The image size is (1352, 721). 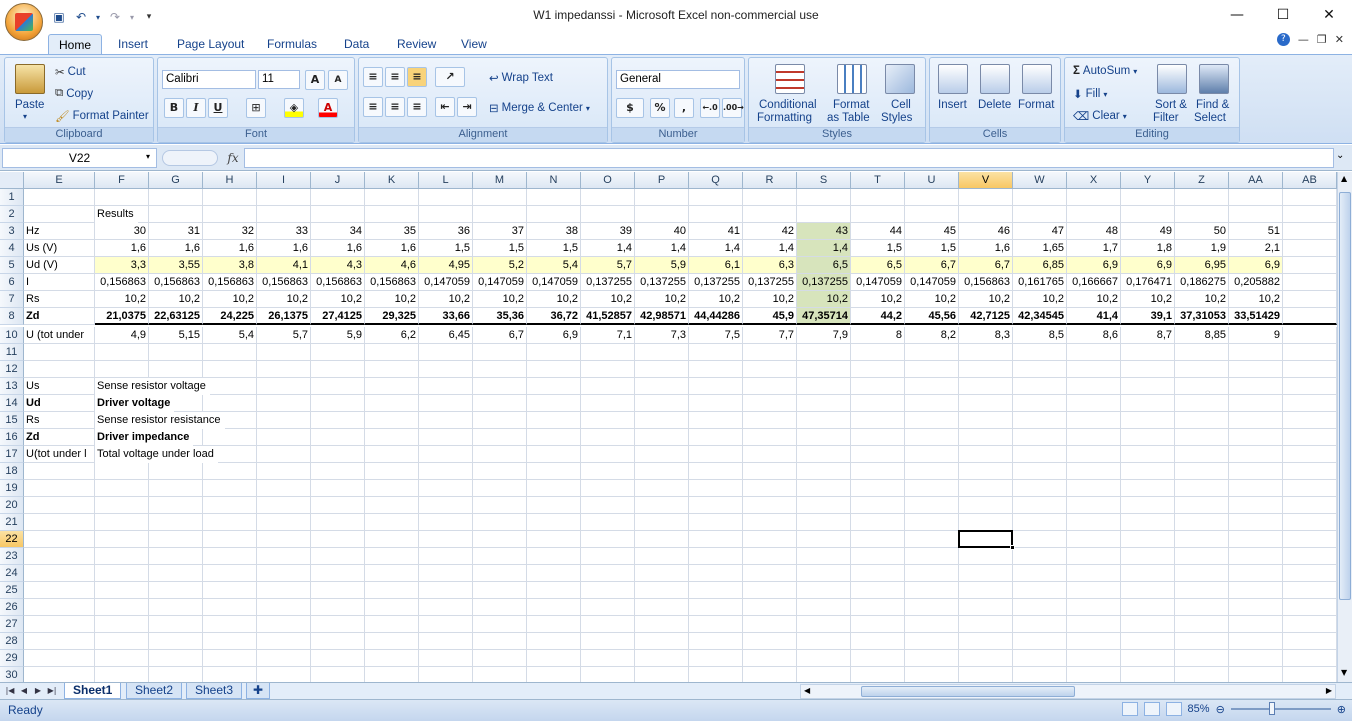 I want to click on formula-bar-expand-handle, so click(x=190, y=158).